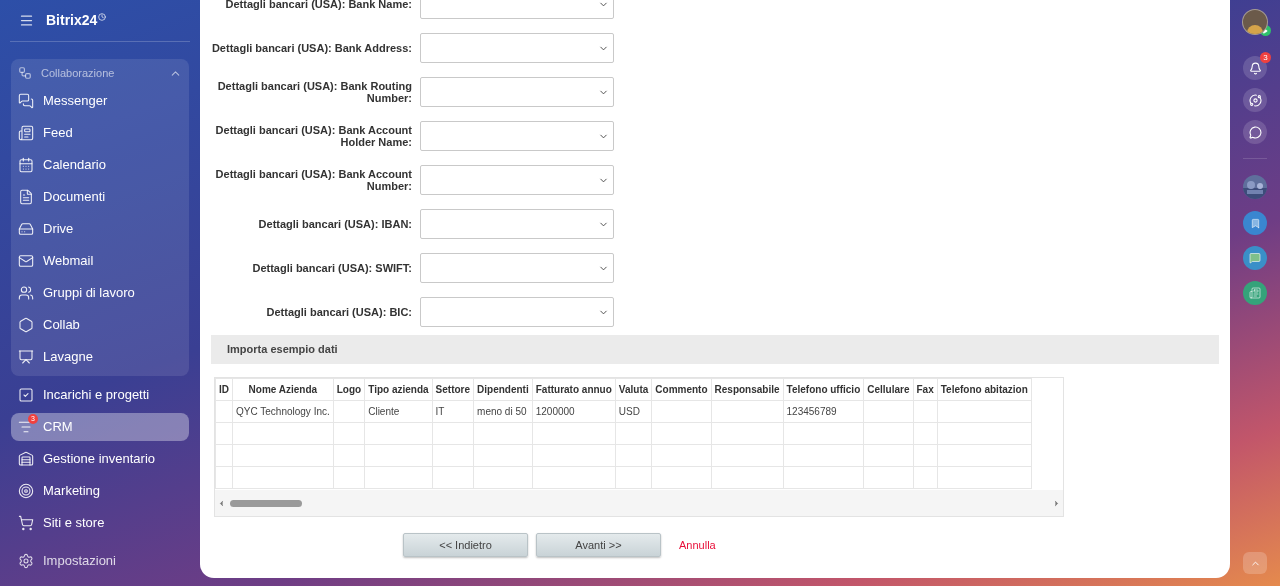 The width and height of the screenshot is (1280, 586). What do you see at coordinates (697, 545) in the screenshot?
I see `cancel-link: Annulla` at bounding box center [697, 545].